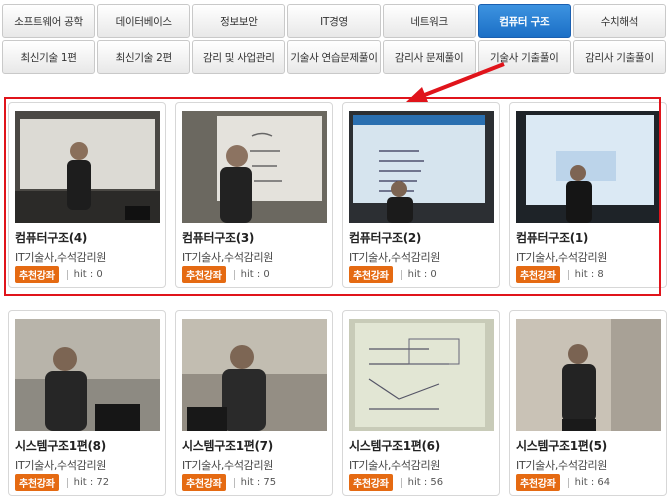 The height and width of the screenshot is (501, 668). Describe the element at coordinates (227, 445) in the screenshot. I see `lecture-title: 시스템구조1편(7)` at that location.